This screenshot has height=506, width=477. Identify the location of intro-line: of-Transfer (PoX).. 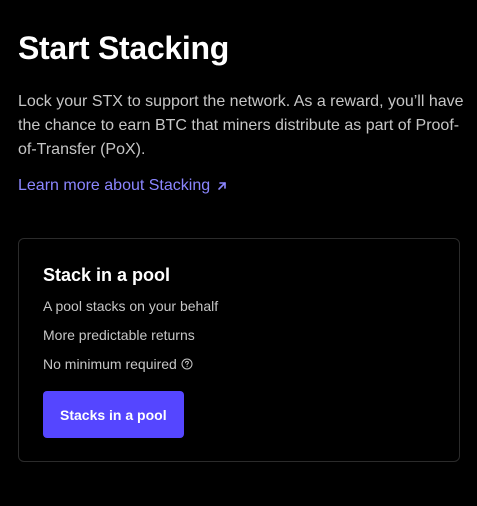
(82, 149).